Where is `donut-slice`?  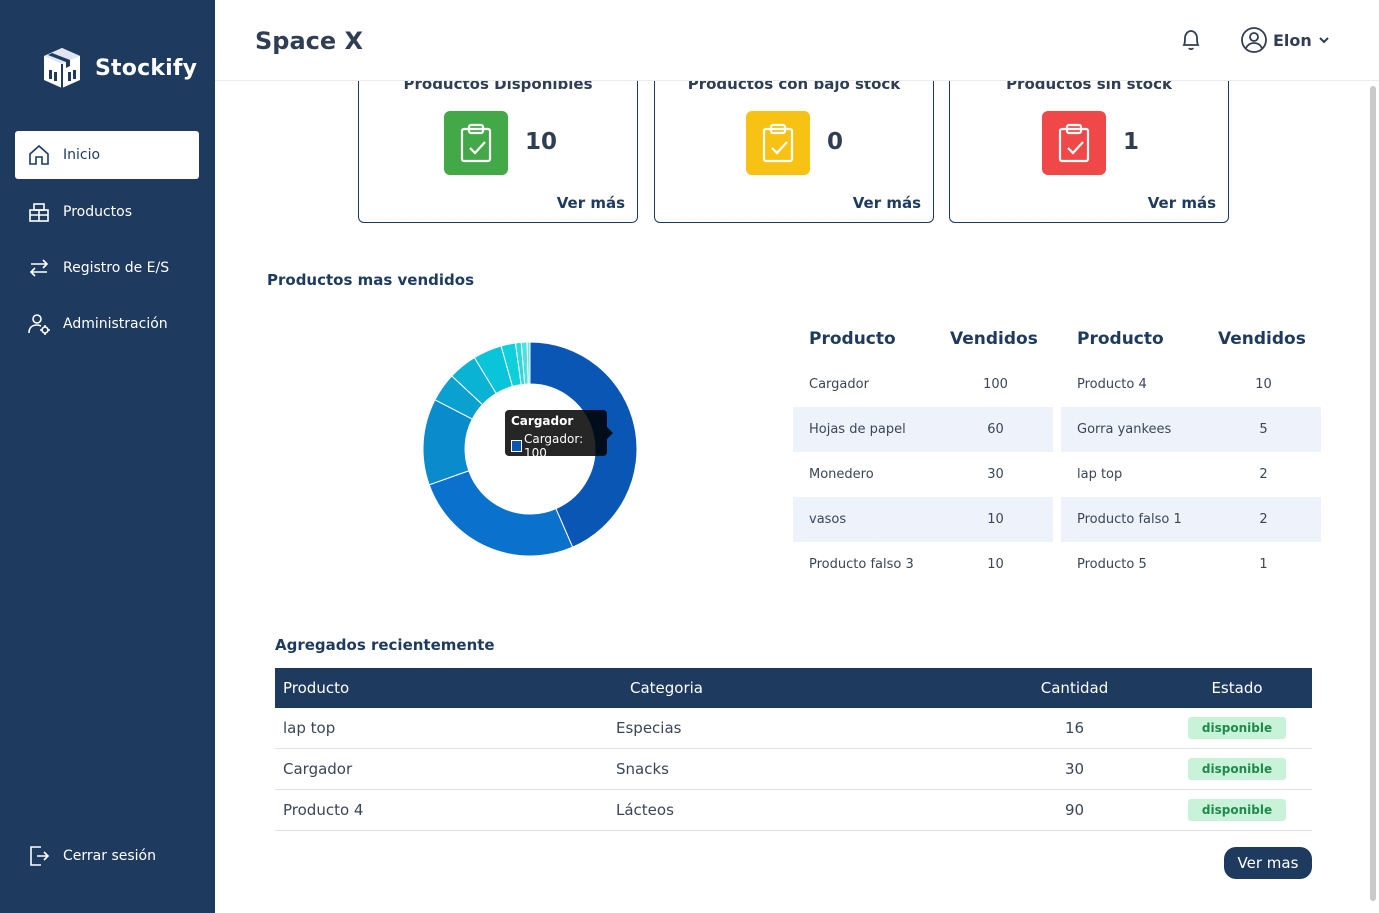
donut-slice is located at coordinates (501, 513).